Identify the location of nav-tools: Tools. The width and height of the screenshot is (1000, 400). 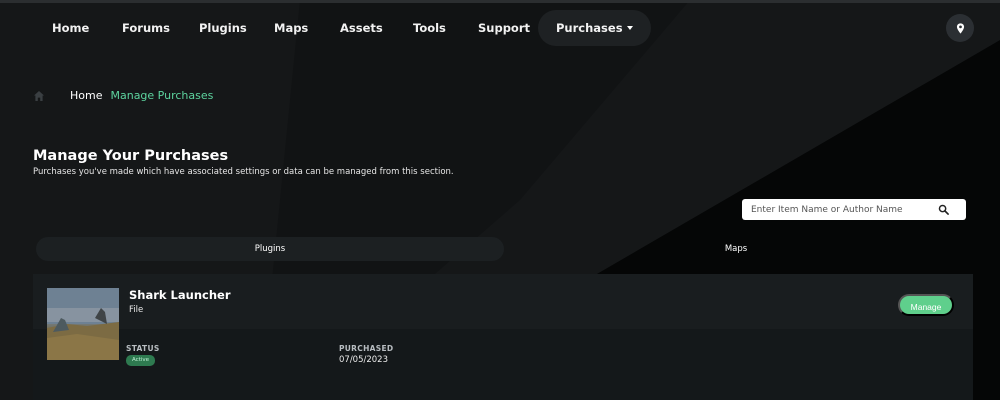
(429, 28).